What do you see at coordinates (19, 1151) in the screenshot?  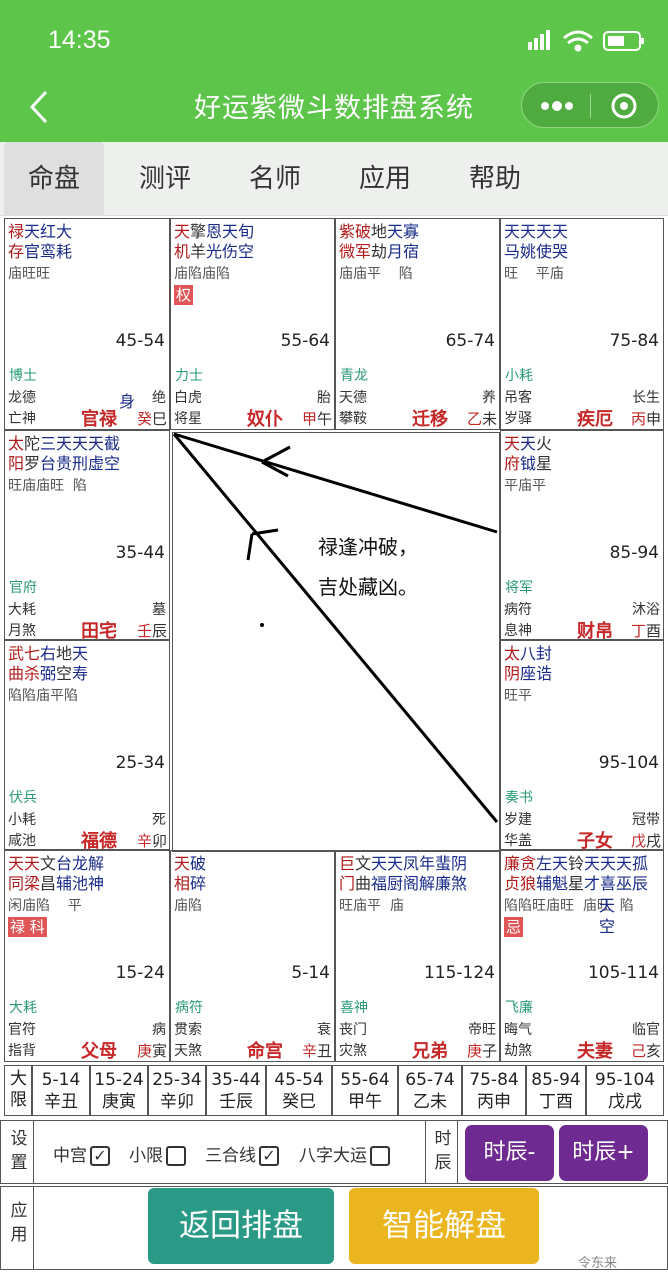 I see `settings-label: 设置` at bounding box center [19, 1151].